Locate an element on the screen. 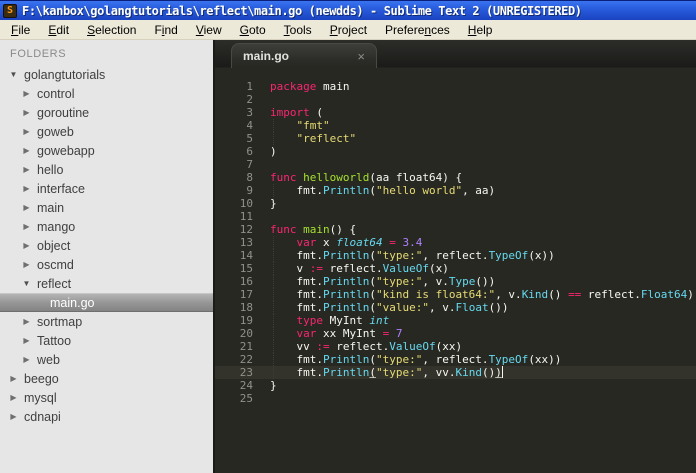 This screenshot has width=696, height=473. code-line-8: 8 func helloworld(aa float64) { is located at coordinates (455, 177).